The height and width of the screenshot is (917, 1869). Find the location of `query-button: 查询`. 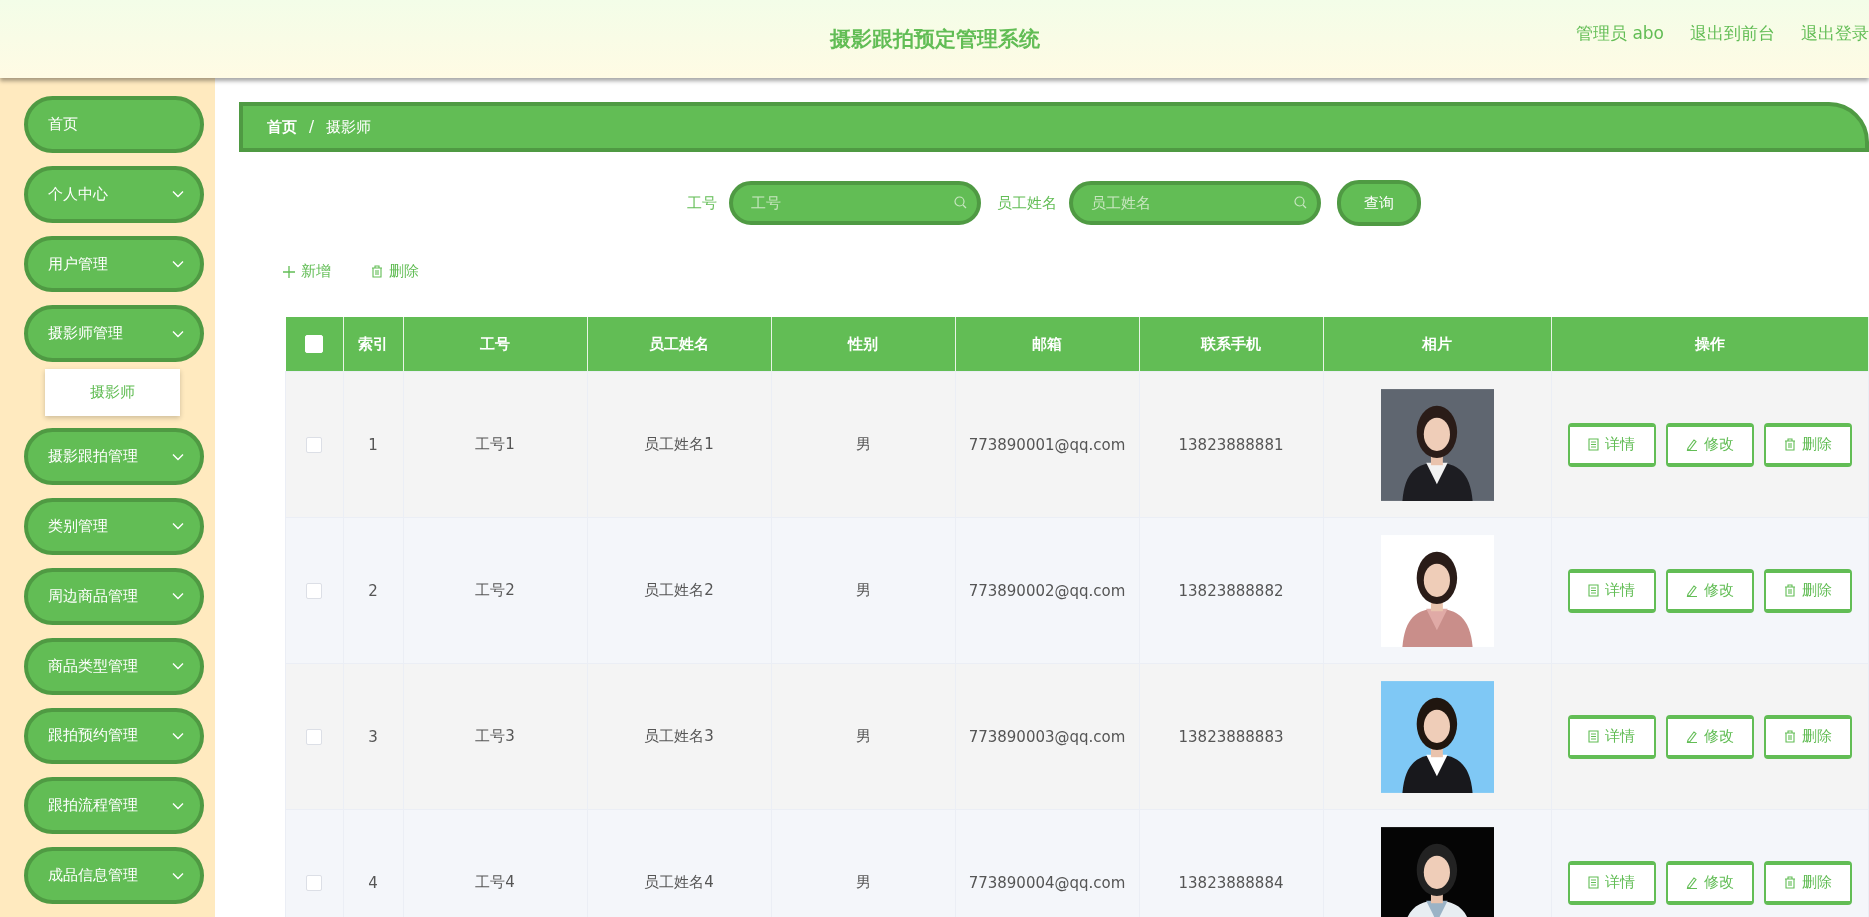

query-button: 查询 is located at coordinates (1379, 203).